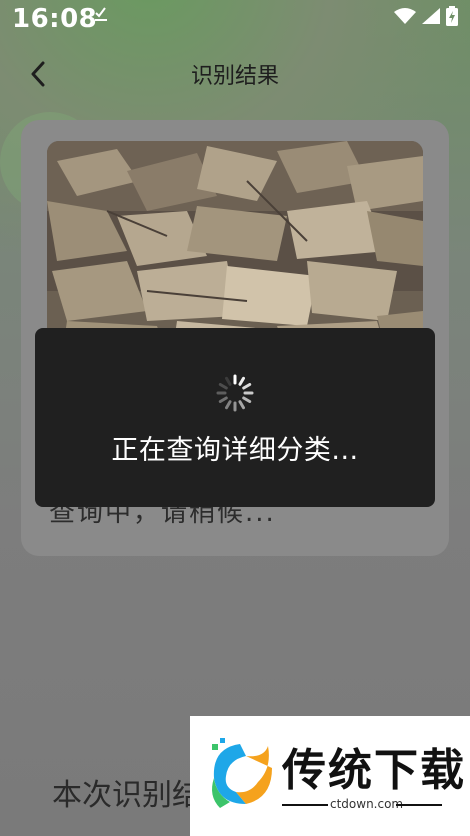 This screenshot has width=470, height=836. I want to click on status-icons, so click(426, 18).